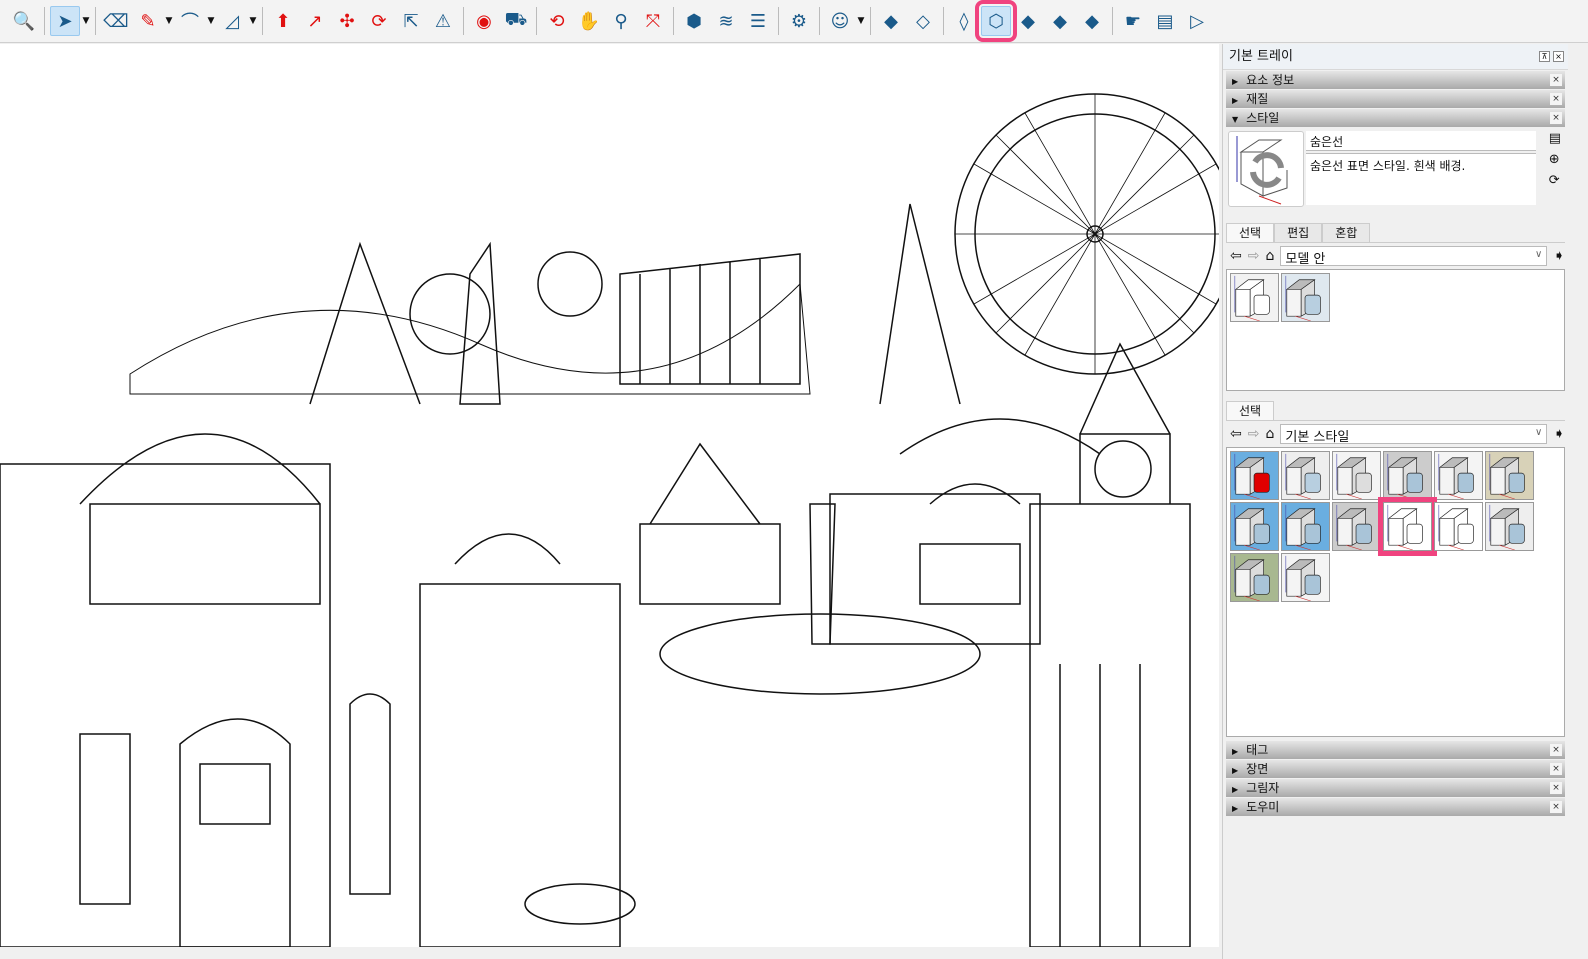  I want to click on arc-icon: ⌒, so click(190, 21).